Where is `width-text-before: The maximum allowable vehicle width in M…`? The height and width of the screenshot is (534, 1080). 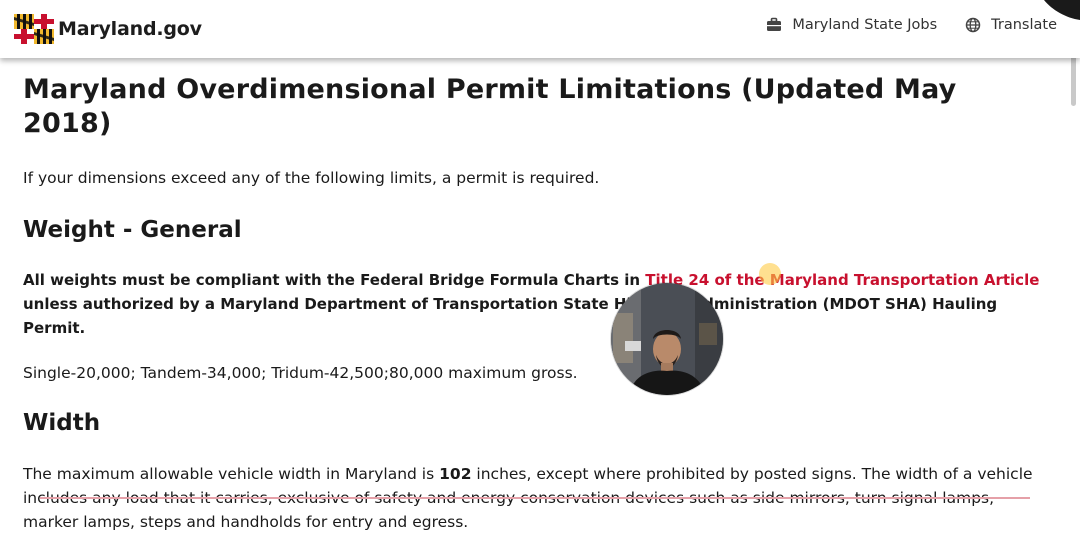
width-text-before: The maximum allowable vehicle width in M… is located at coordinates (231, 474).